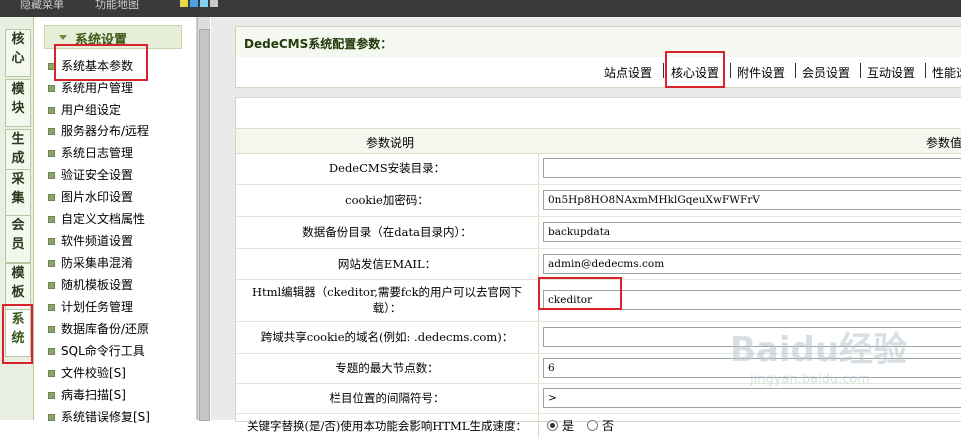 The width and height of the screenshot is (961, 438). I want to click on row-label-cookie-key: cookie加密码：, so click(387, 200).